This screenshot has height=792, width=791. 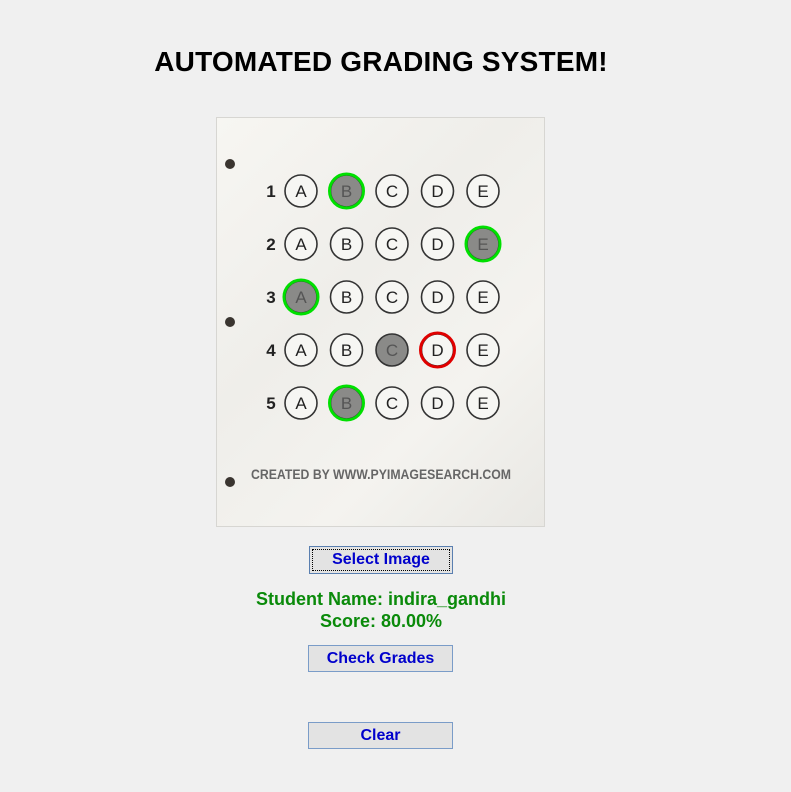 I want to click on student-name-label: Student Name: indira_gandhi, so click(x=381, y=599).